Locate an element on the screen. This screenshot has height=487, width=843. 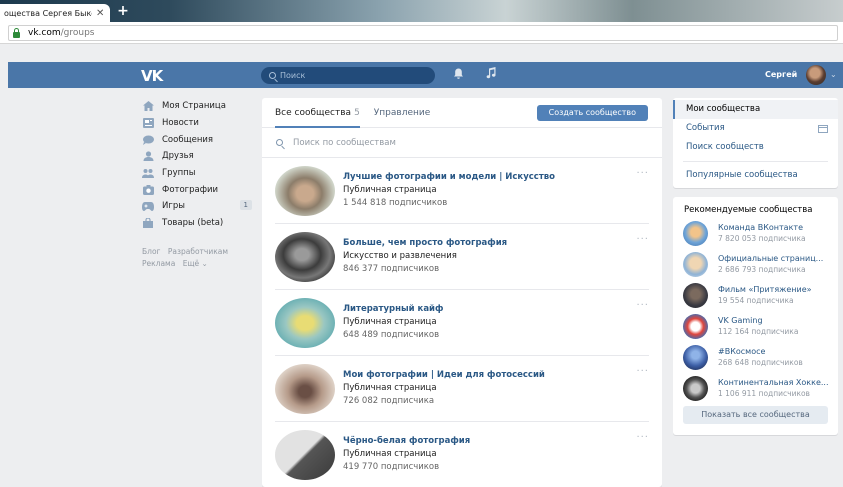
friends-icon is located at coordinates (148, 156).